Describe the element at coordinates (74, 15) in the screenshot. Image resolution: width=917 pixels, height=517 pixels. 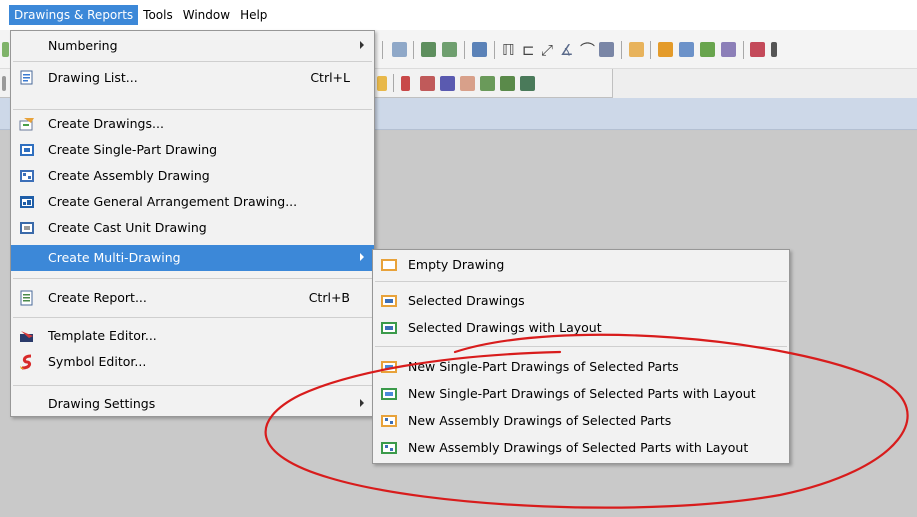
I see `menu-drawings-reports: Drawings & Reports` at that location.